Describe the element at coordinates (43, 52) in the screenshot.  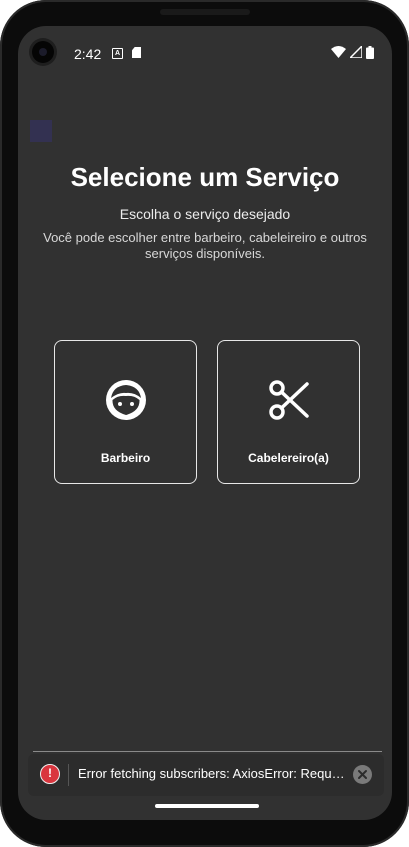
I see `front-camera` at that location.